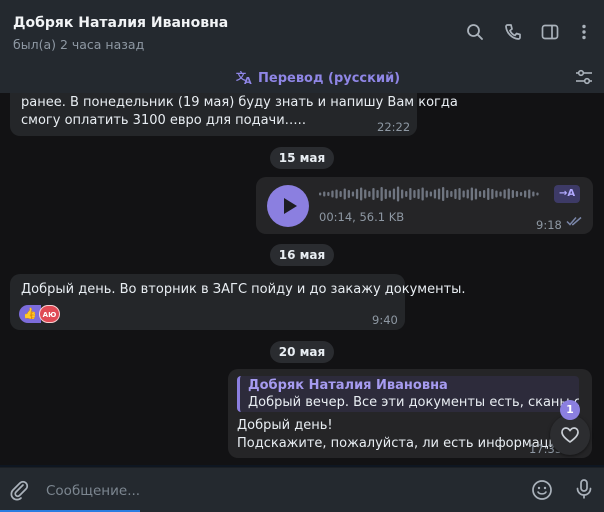  I want to click on transcribe-button: →A, so click(567, 194).